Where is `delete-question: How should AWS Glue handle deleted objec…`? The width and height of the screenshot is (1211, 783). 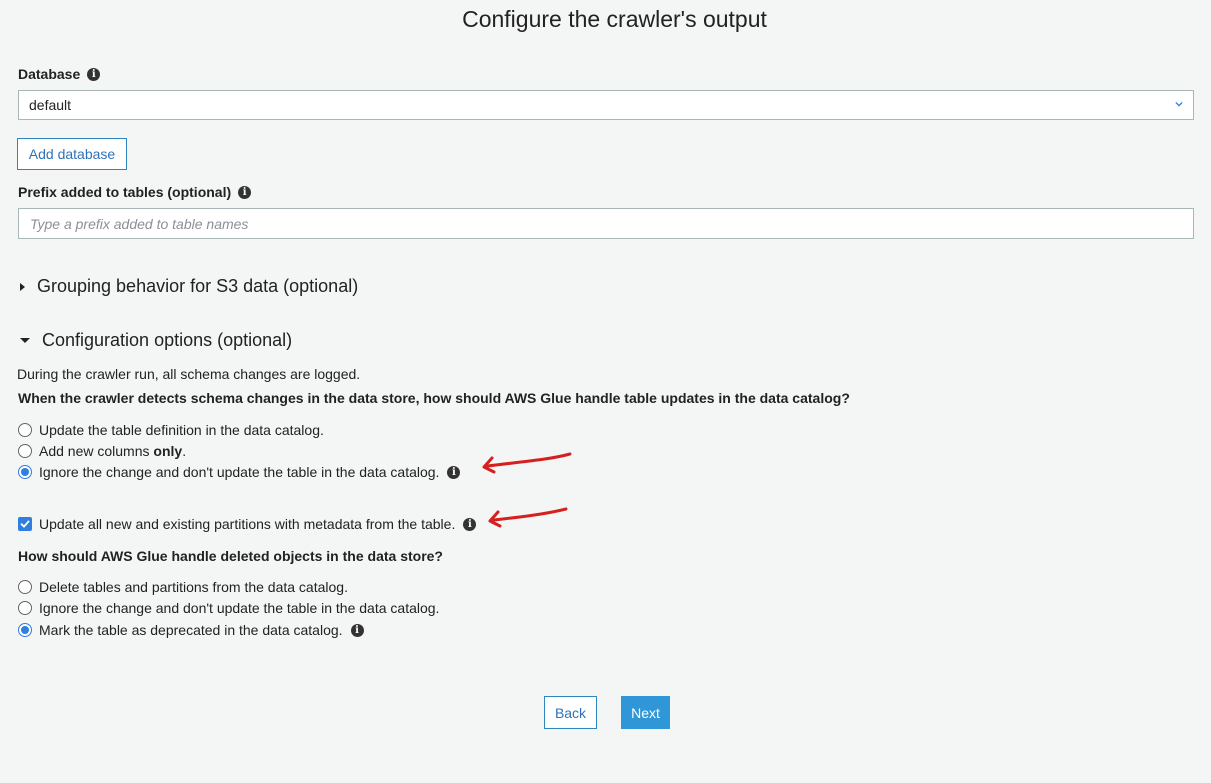
delete-question: How should AWS Glue handle deleted objec… is located at coordinates (230, 556).